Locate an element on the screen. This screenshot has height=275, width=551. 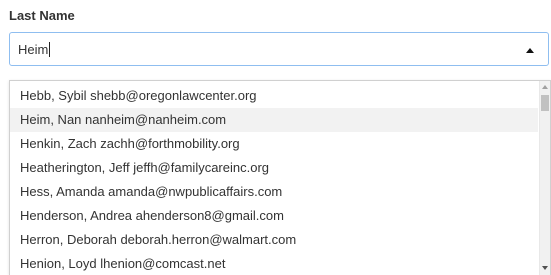
text-caret is located at coordinates (50, 49).